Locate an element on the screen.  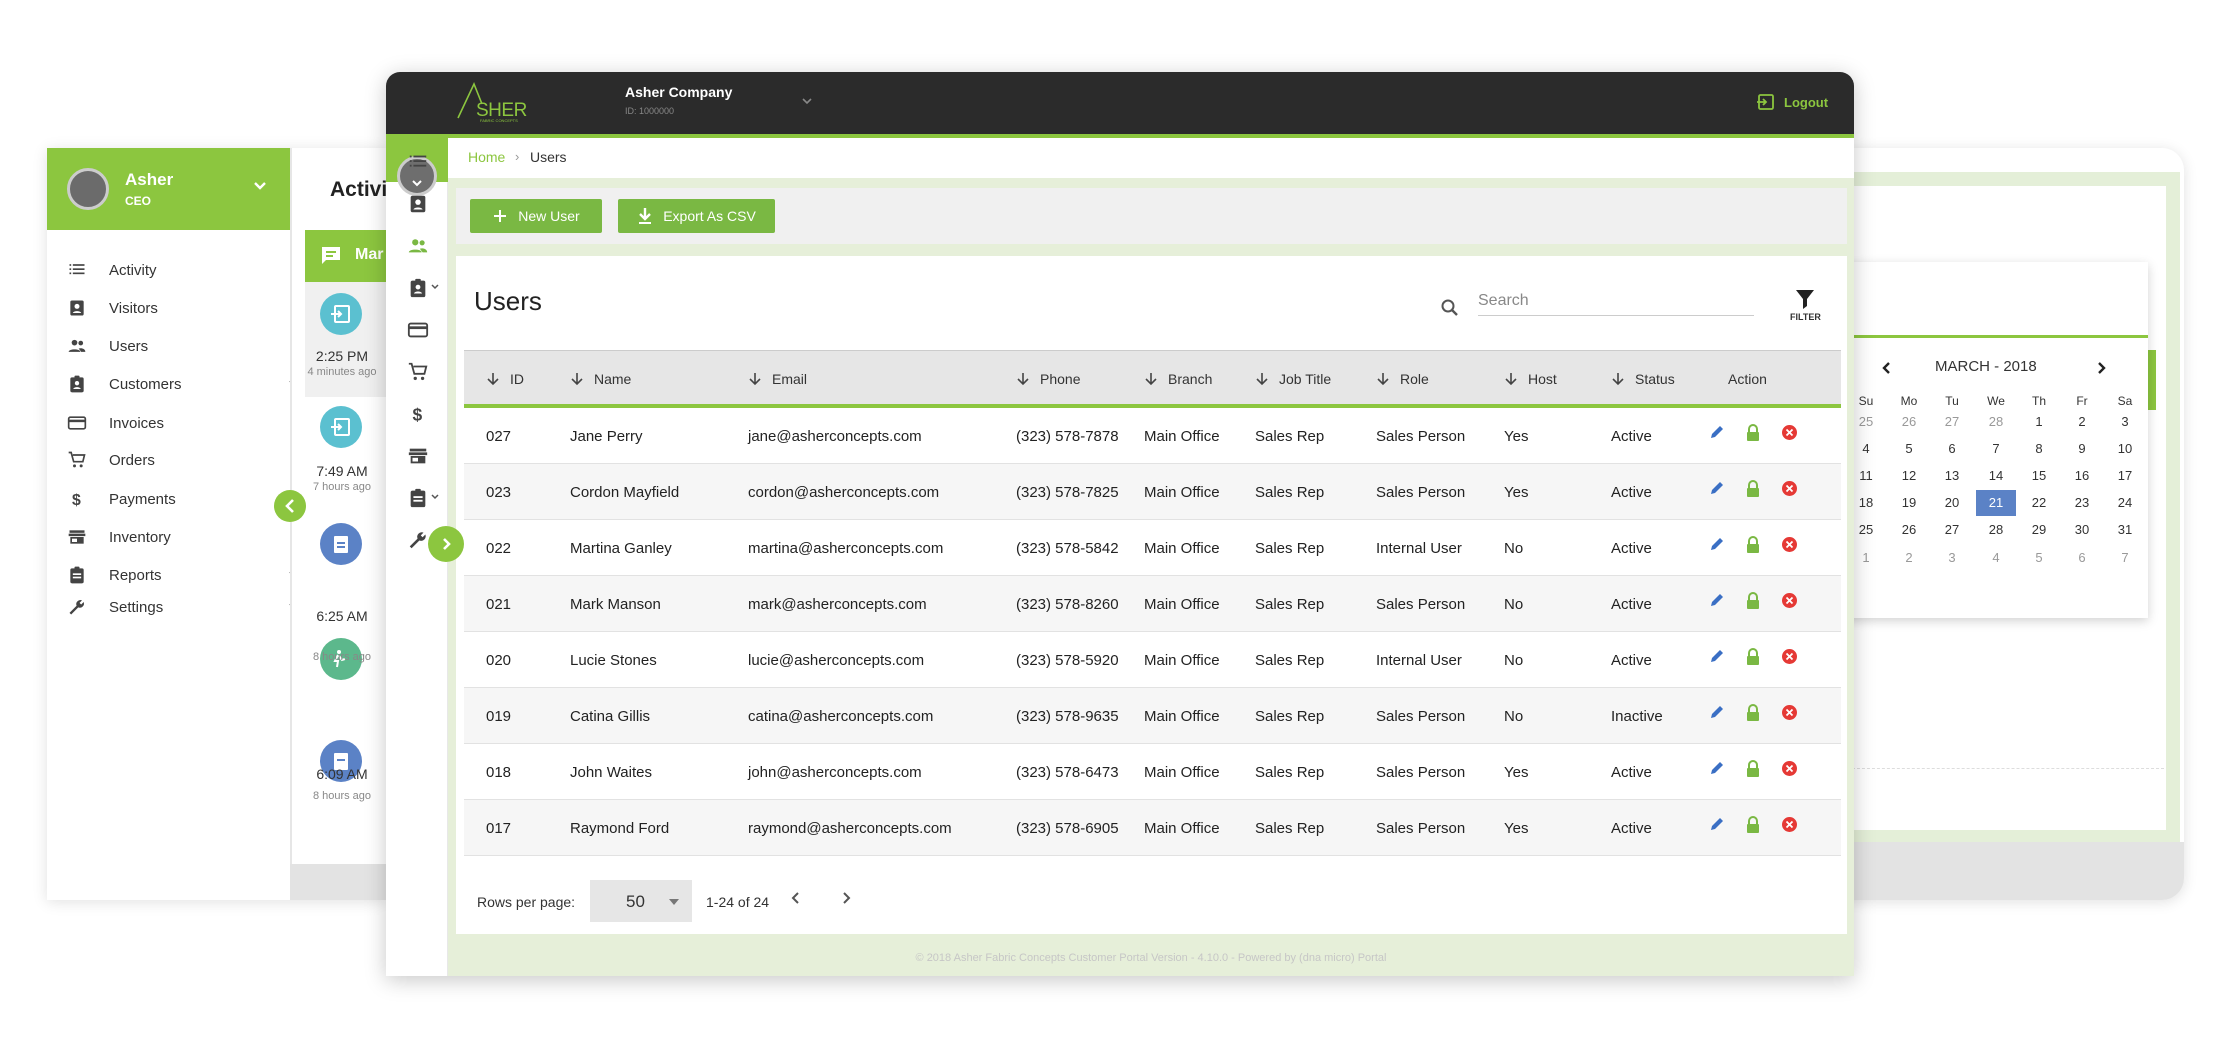
column-header-action: Action is located at coordinates (1747, 379).